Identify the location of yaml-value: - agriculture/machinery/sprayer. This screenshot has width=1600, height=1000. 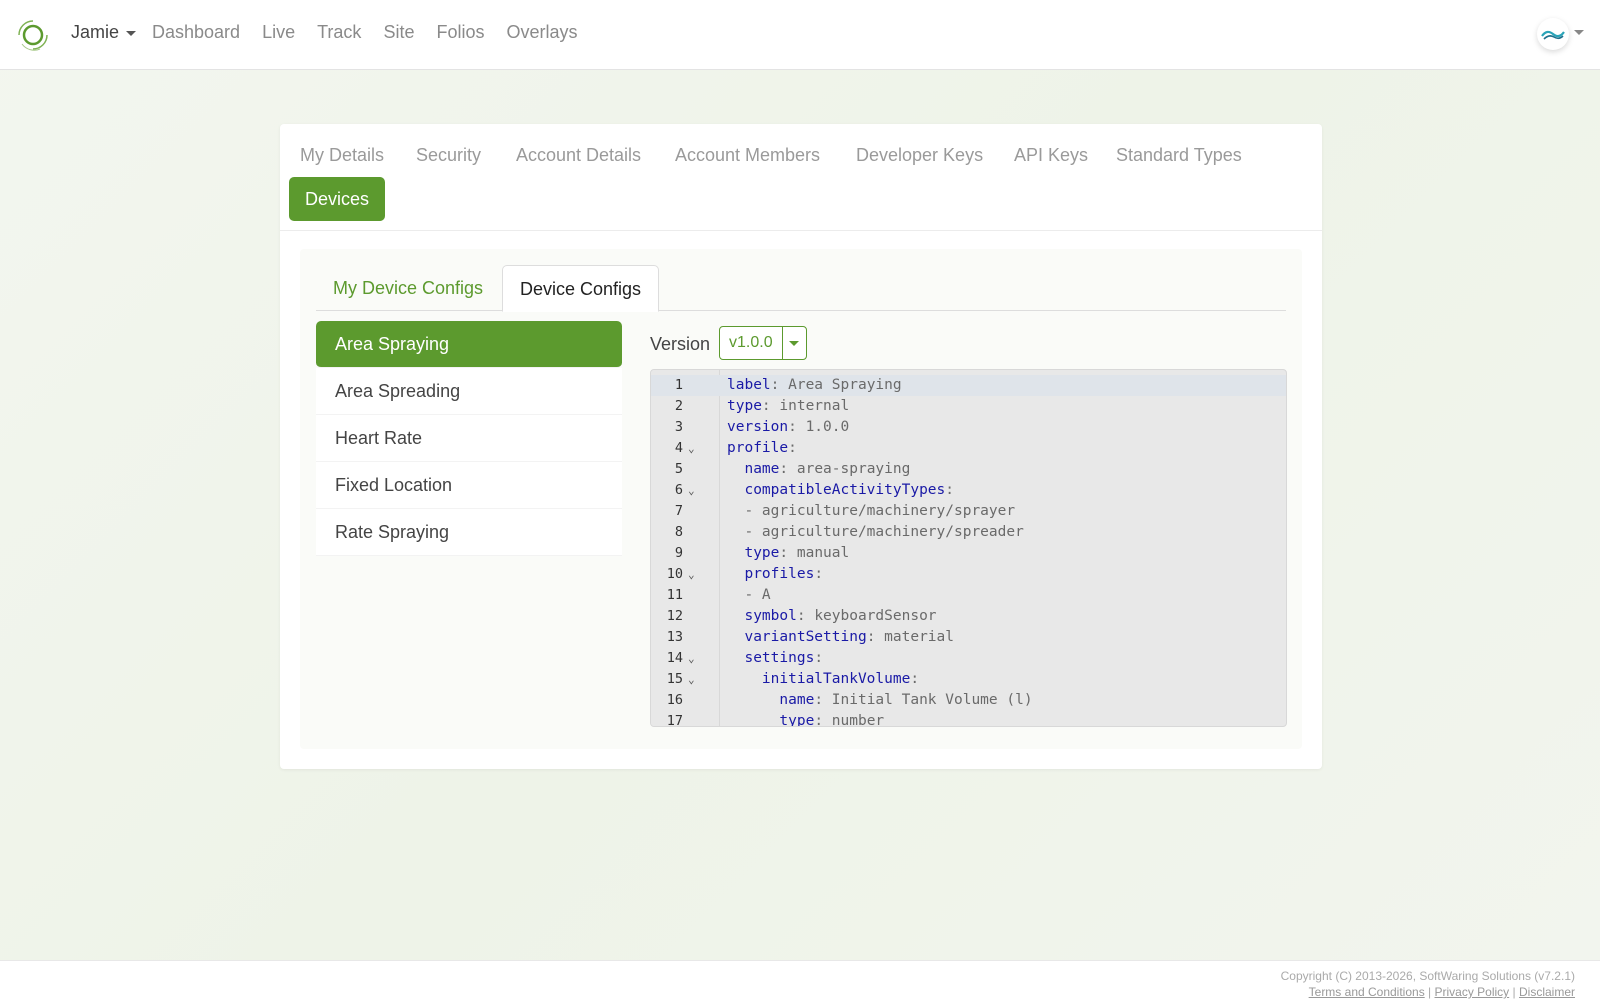
(880, 511).